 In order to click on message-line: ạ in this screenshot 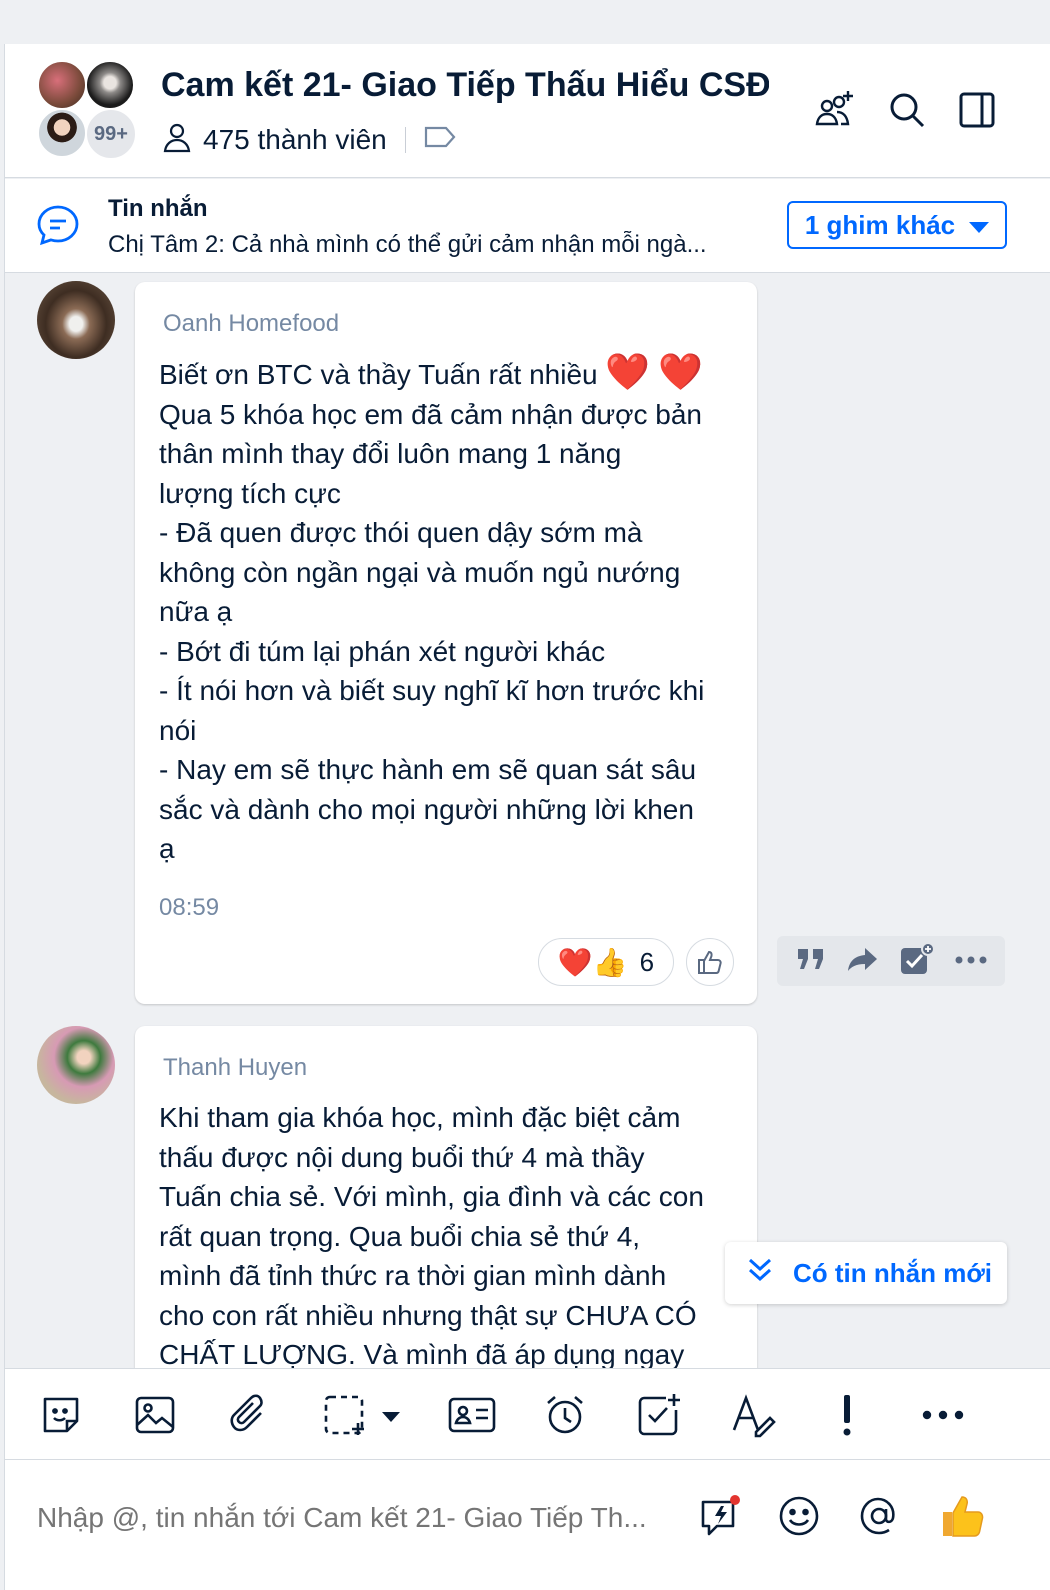, I will do `click(167, 848)`.